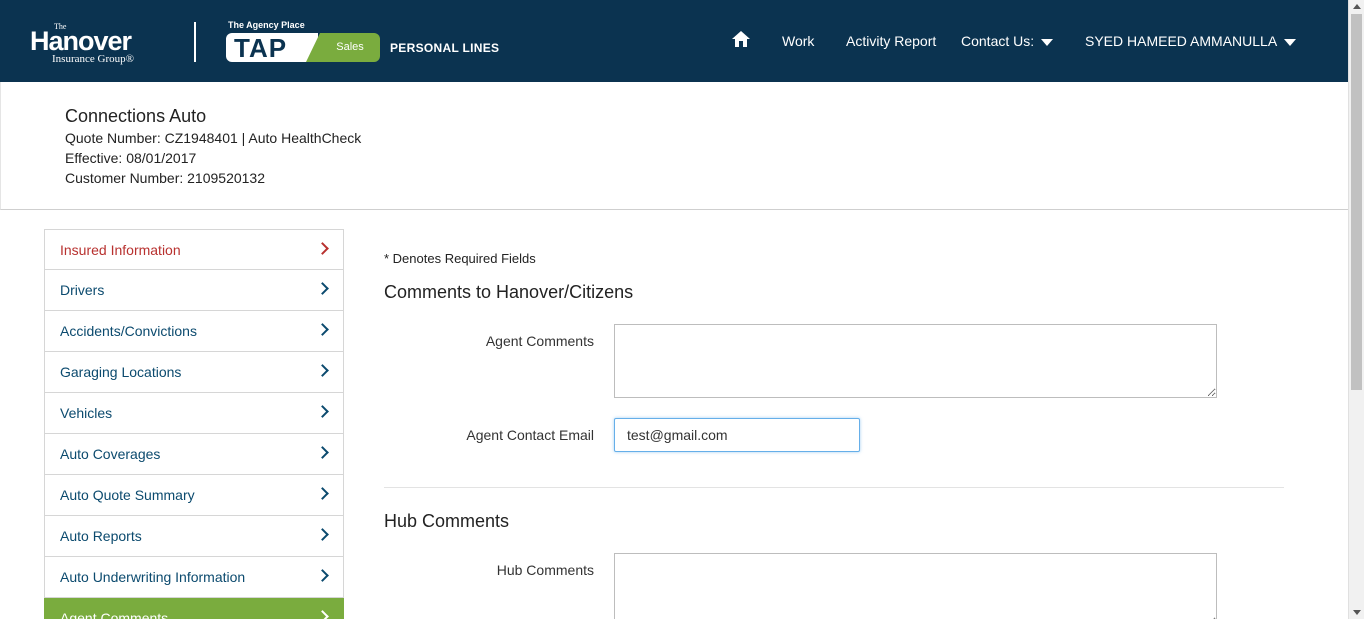 This screenshot has width=1364, height=619. What do you see at coordinates (128, 331) in the screenshot?
I see `sidebar-item-label: Accidents/Convictions` at bounding box center [128, 331].